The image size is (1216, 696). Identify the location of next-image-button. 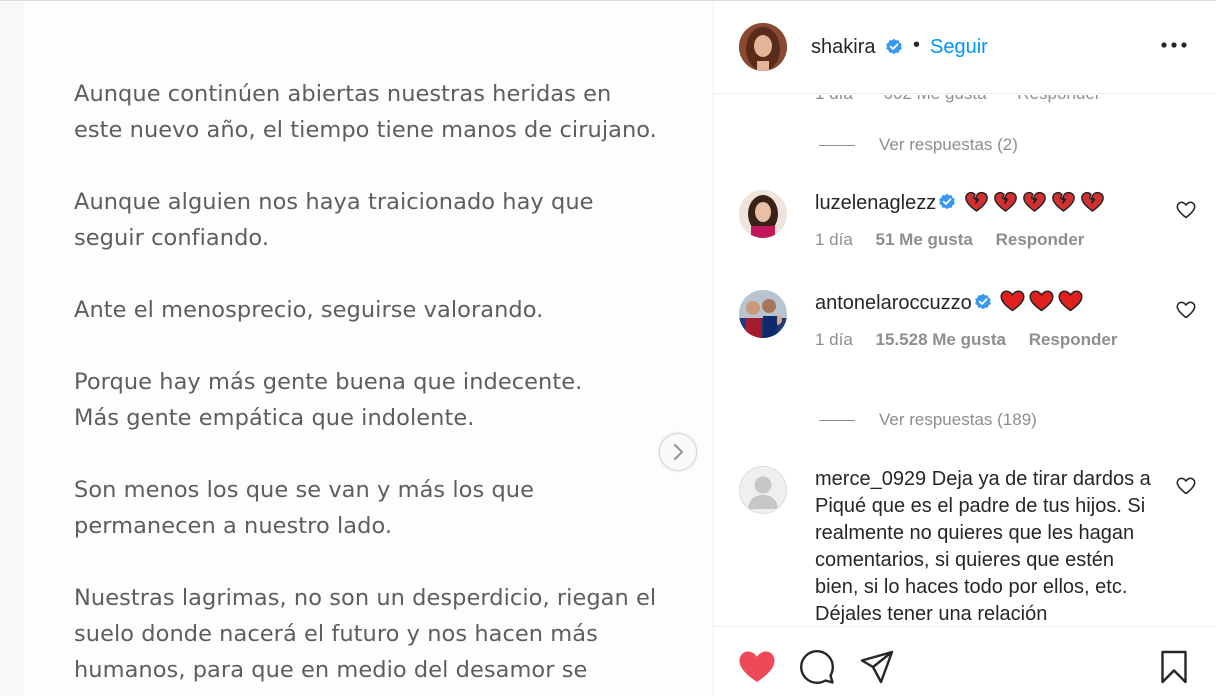
(678, 452).